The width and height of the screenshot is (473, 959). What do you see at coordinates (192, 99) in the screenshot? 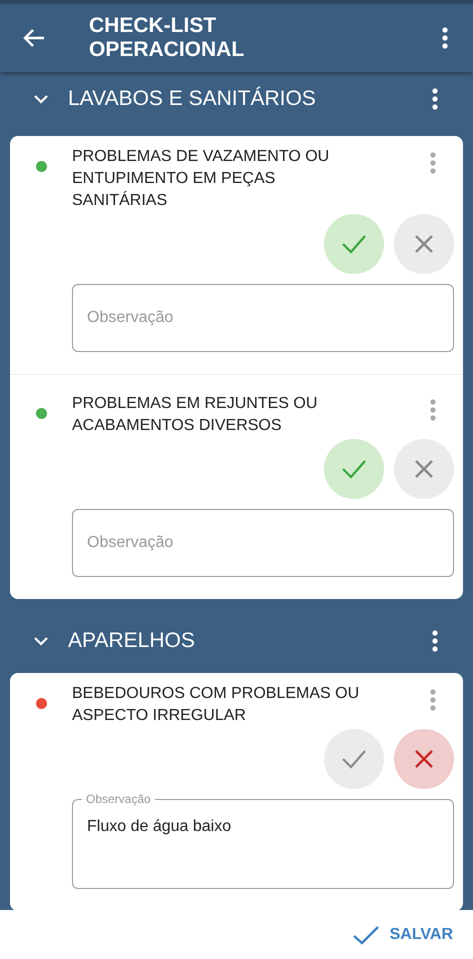
I see `section-title: LAVABOS E SANITÁRIOS` at bounding box center [192, 99].